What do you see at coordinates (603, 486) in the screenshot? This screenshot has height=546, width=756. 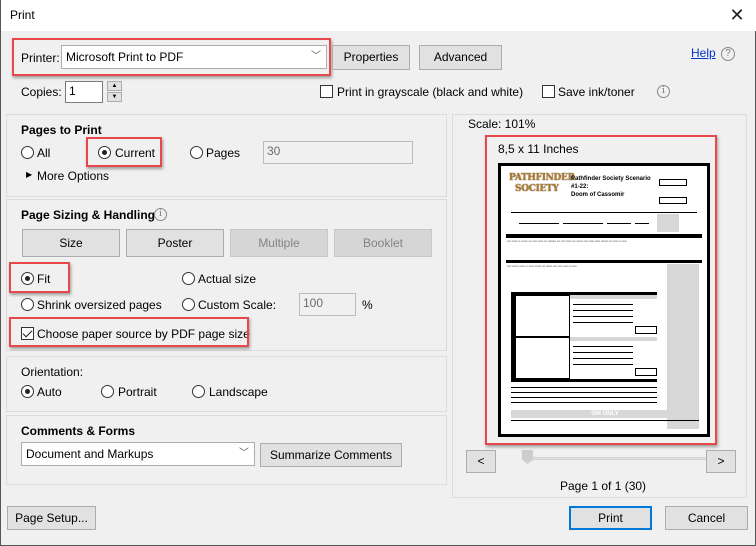 I see `preview-page-indicator: Page 1 of 1 (30)` at bounding box center [603, 486].